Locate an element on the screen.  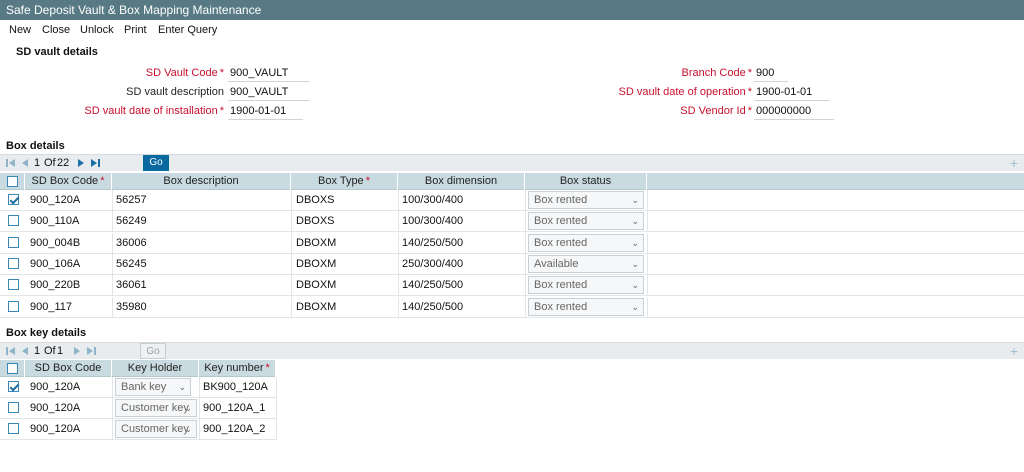
col-box-status: Box status is located at coordinates (586, 181).